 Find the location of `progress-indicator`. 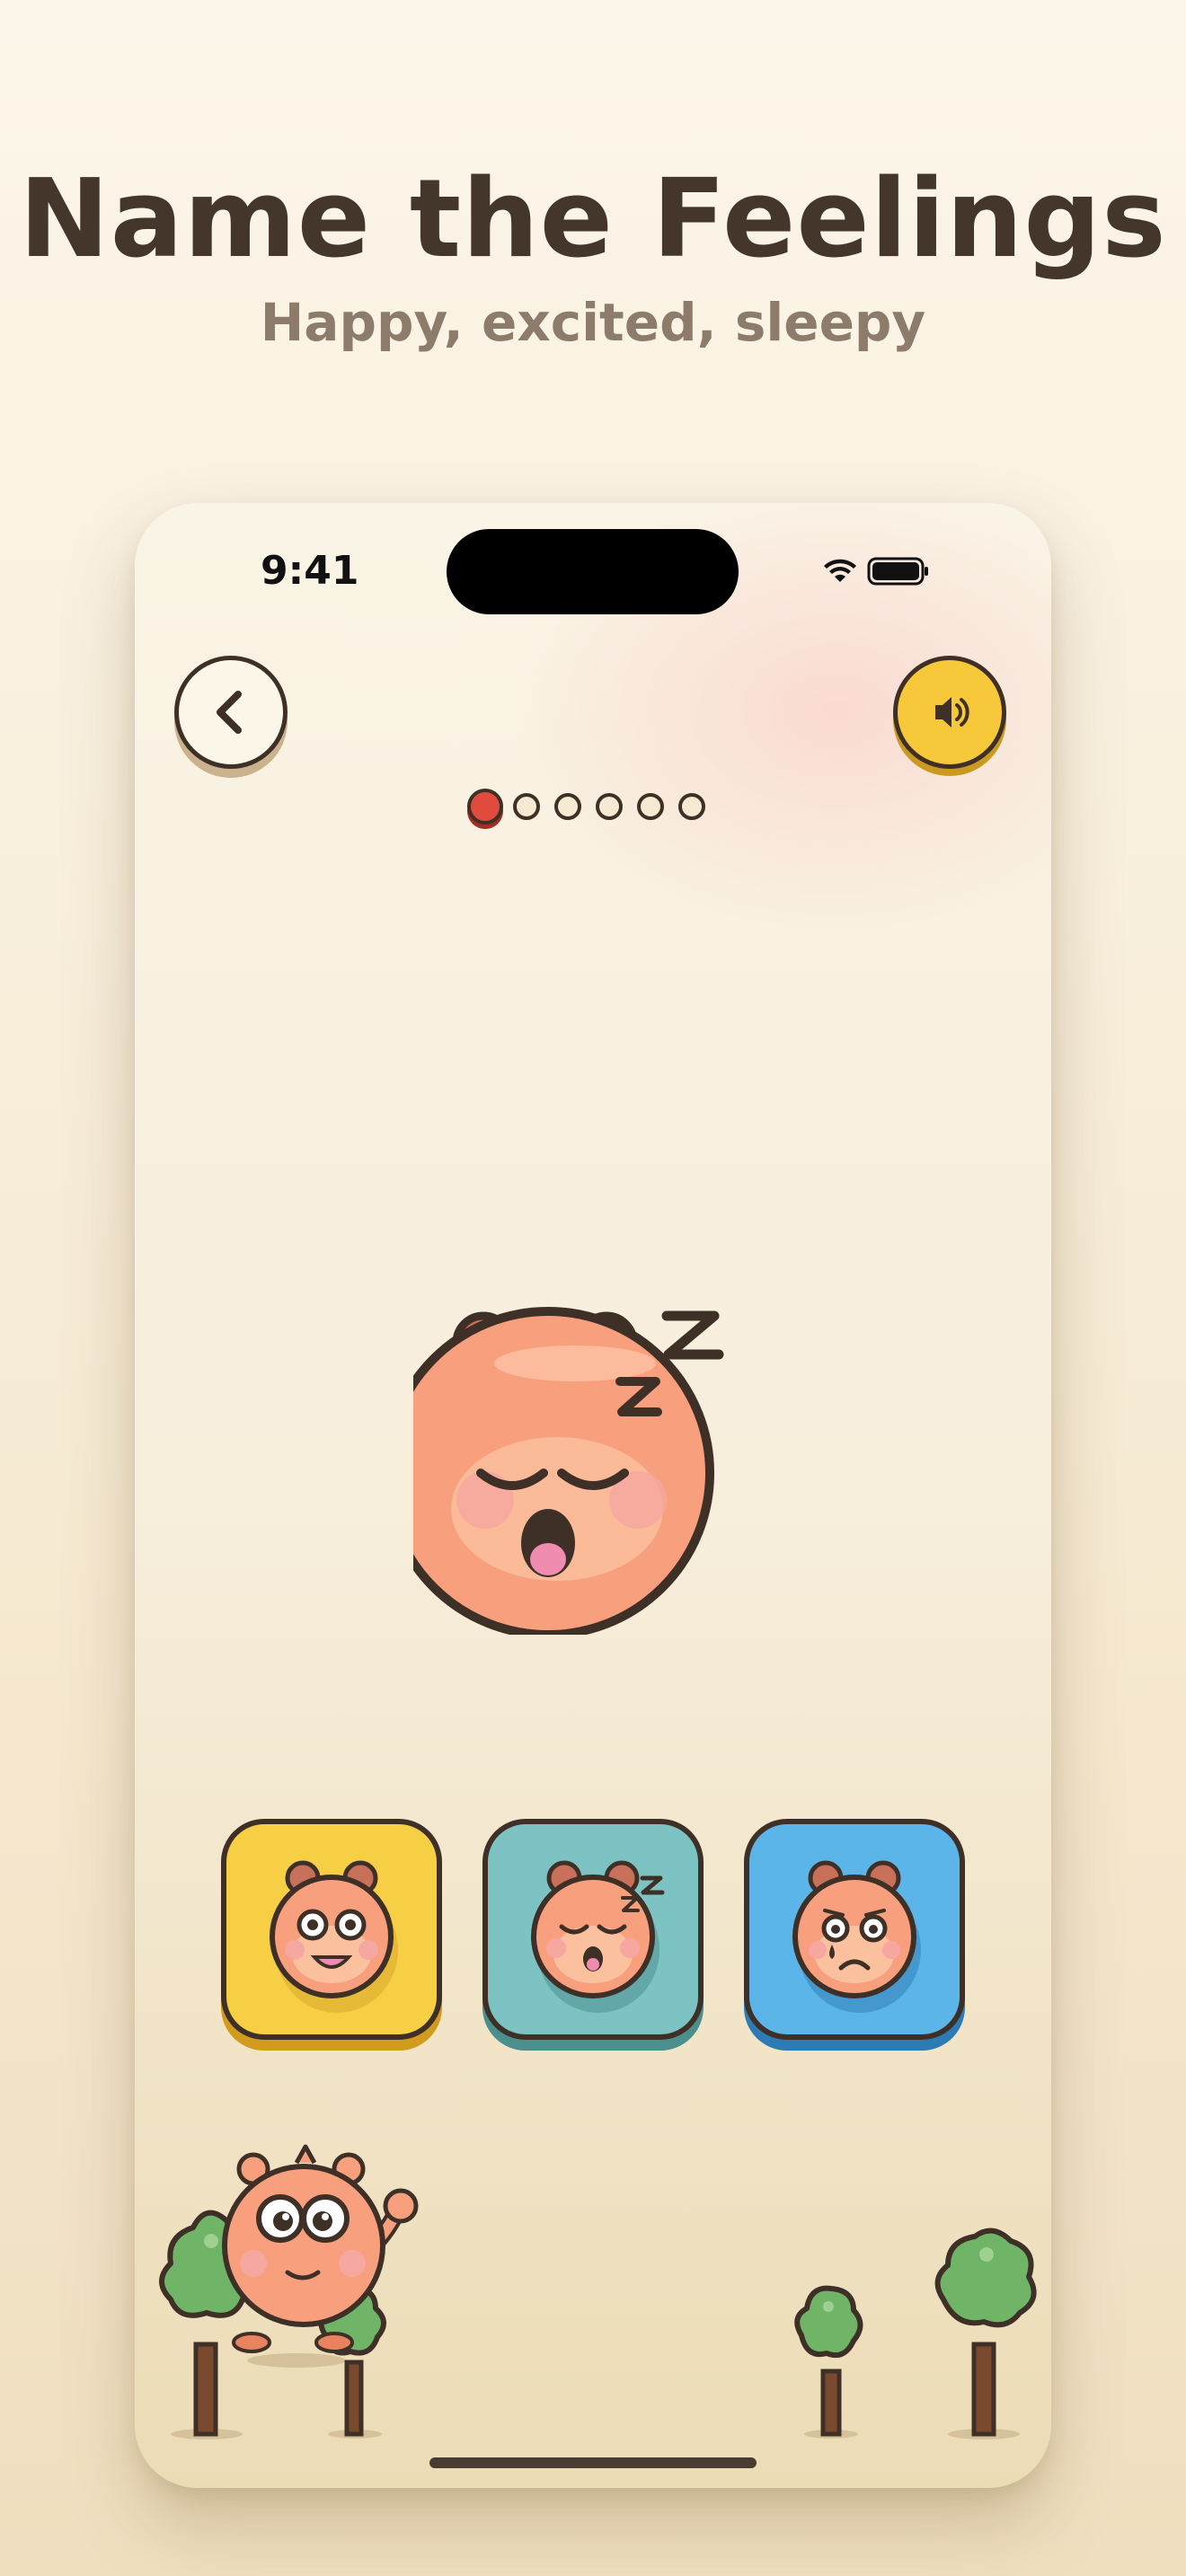

progress-indicator is located at coordinates (602, 806).